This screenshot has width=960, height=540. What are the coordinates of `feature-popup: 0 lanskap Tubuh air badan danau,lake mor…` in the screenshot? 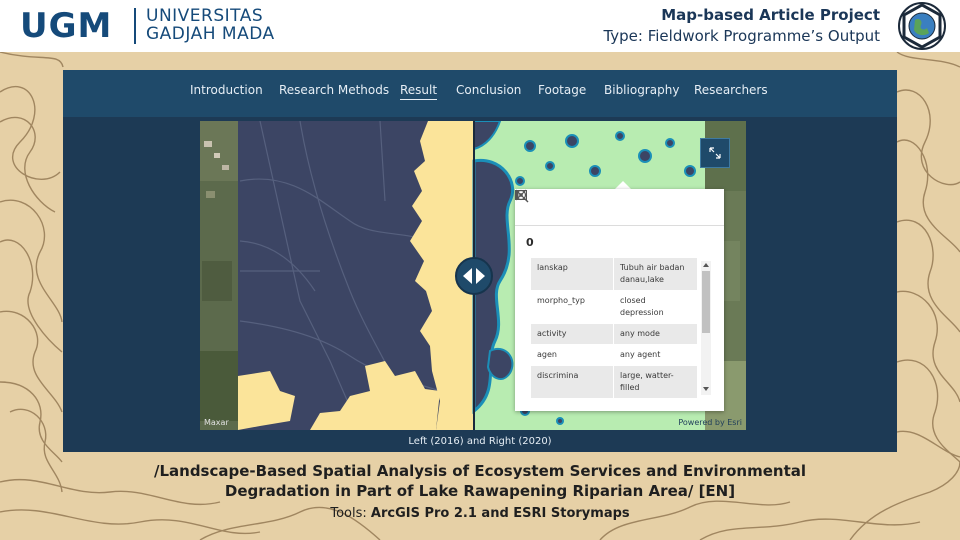 It's located at (619, 300).